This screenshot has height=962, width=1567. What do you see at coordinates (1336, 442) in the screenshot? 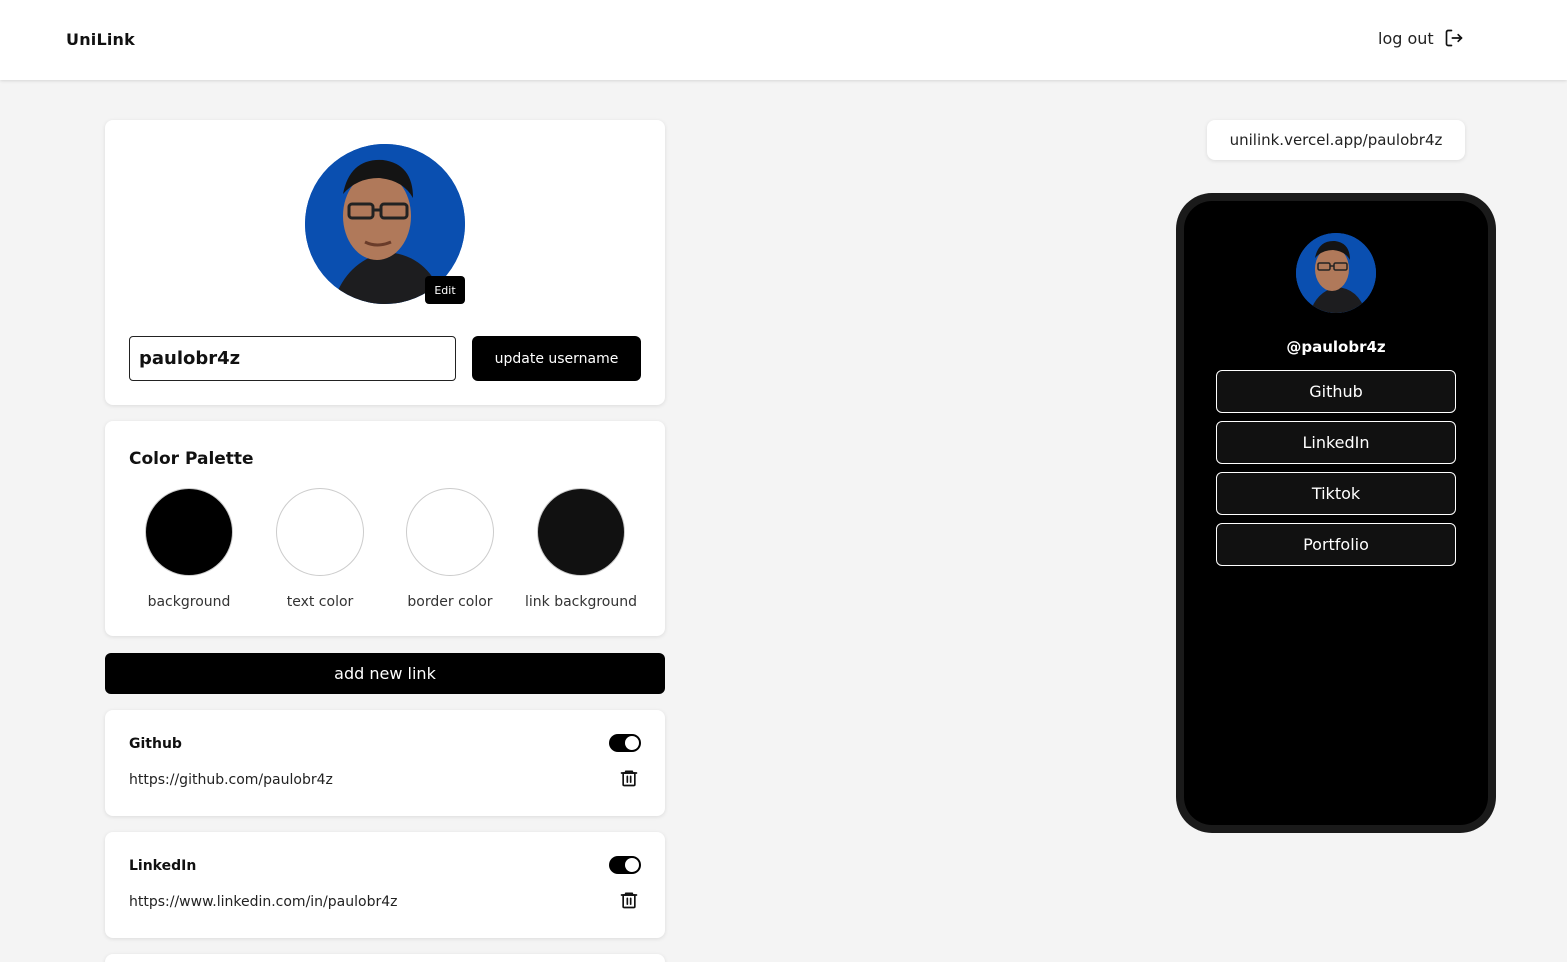
I see `preview-link-button: LinkedIn` at bounding box center [1336, 442].